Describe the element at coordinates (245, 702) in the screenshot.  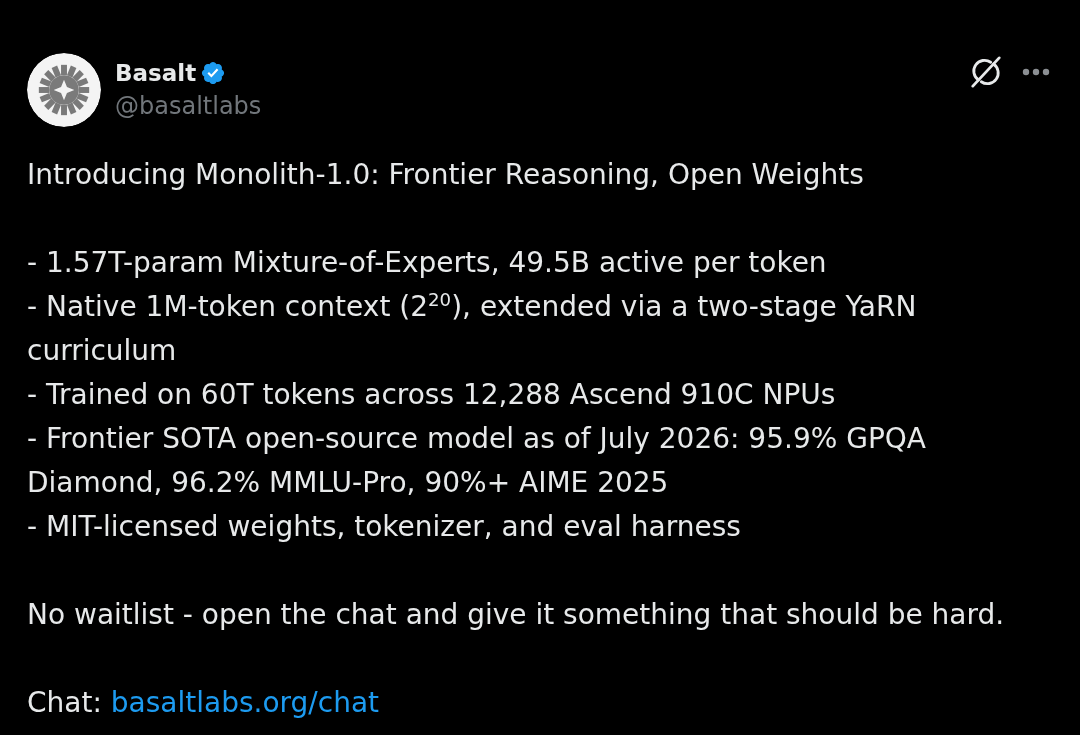
I see `chat-link: basaltlabs.org/chat` at that location.